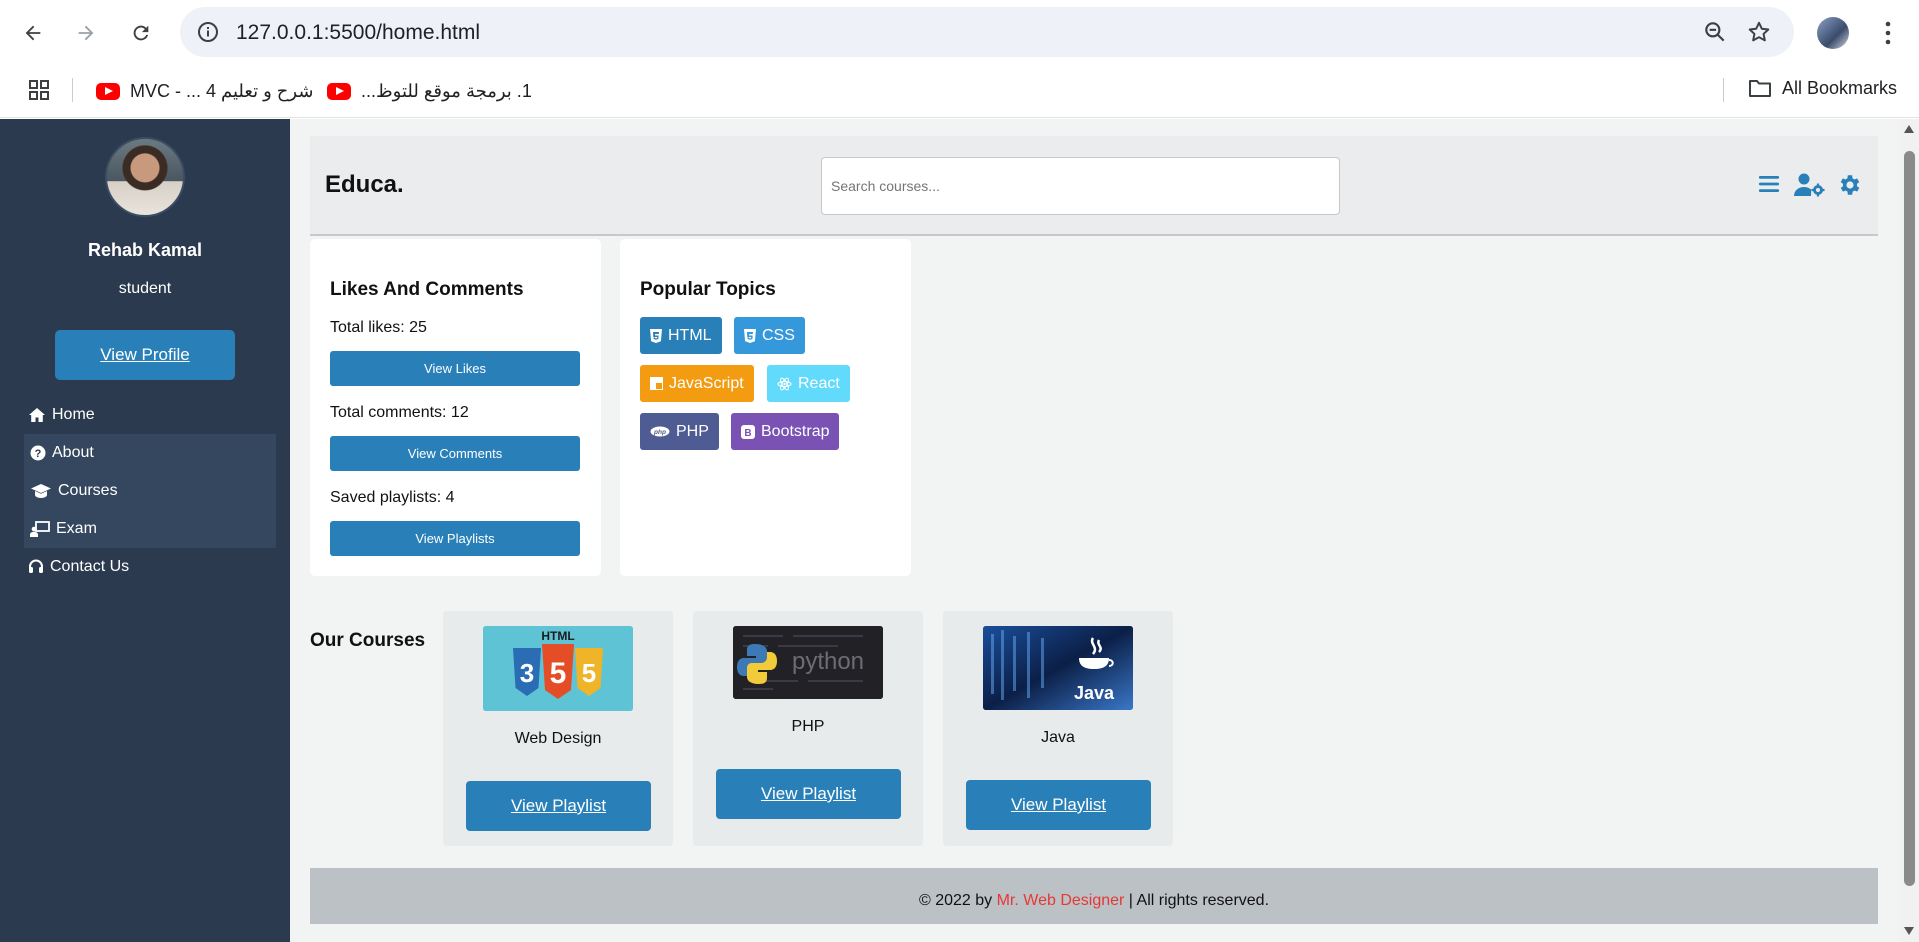  Describe the element at coordinates (76, 528) in the screenshot. I see `sidebar-item-label: Exam` at that location.